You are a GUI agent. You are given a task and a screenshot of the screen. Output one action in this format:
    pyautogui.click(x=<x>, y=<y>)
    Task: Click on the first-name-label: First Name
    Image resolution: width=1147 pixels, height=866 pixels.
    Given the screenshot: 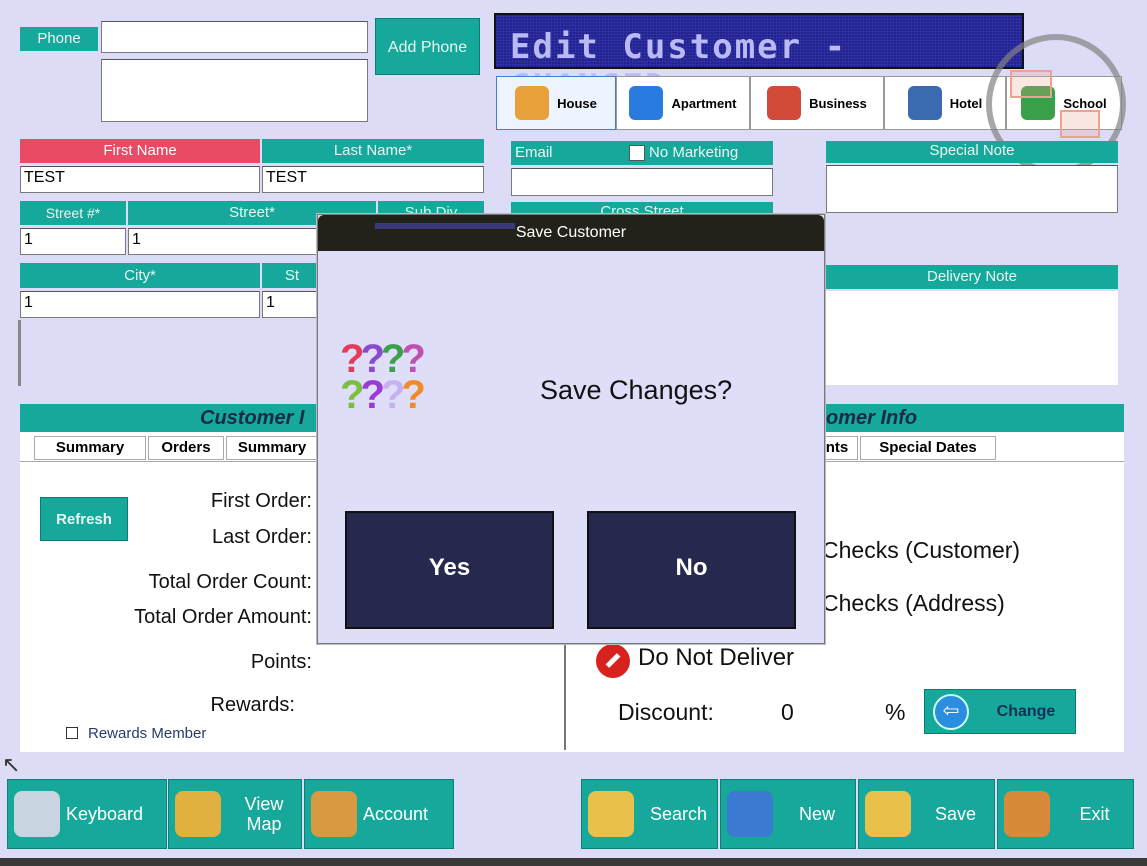 What is the action you would take?
    pyautogui.click(x=140, y=151)
    